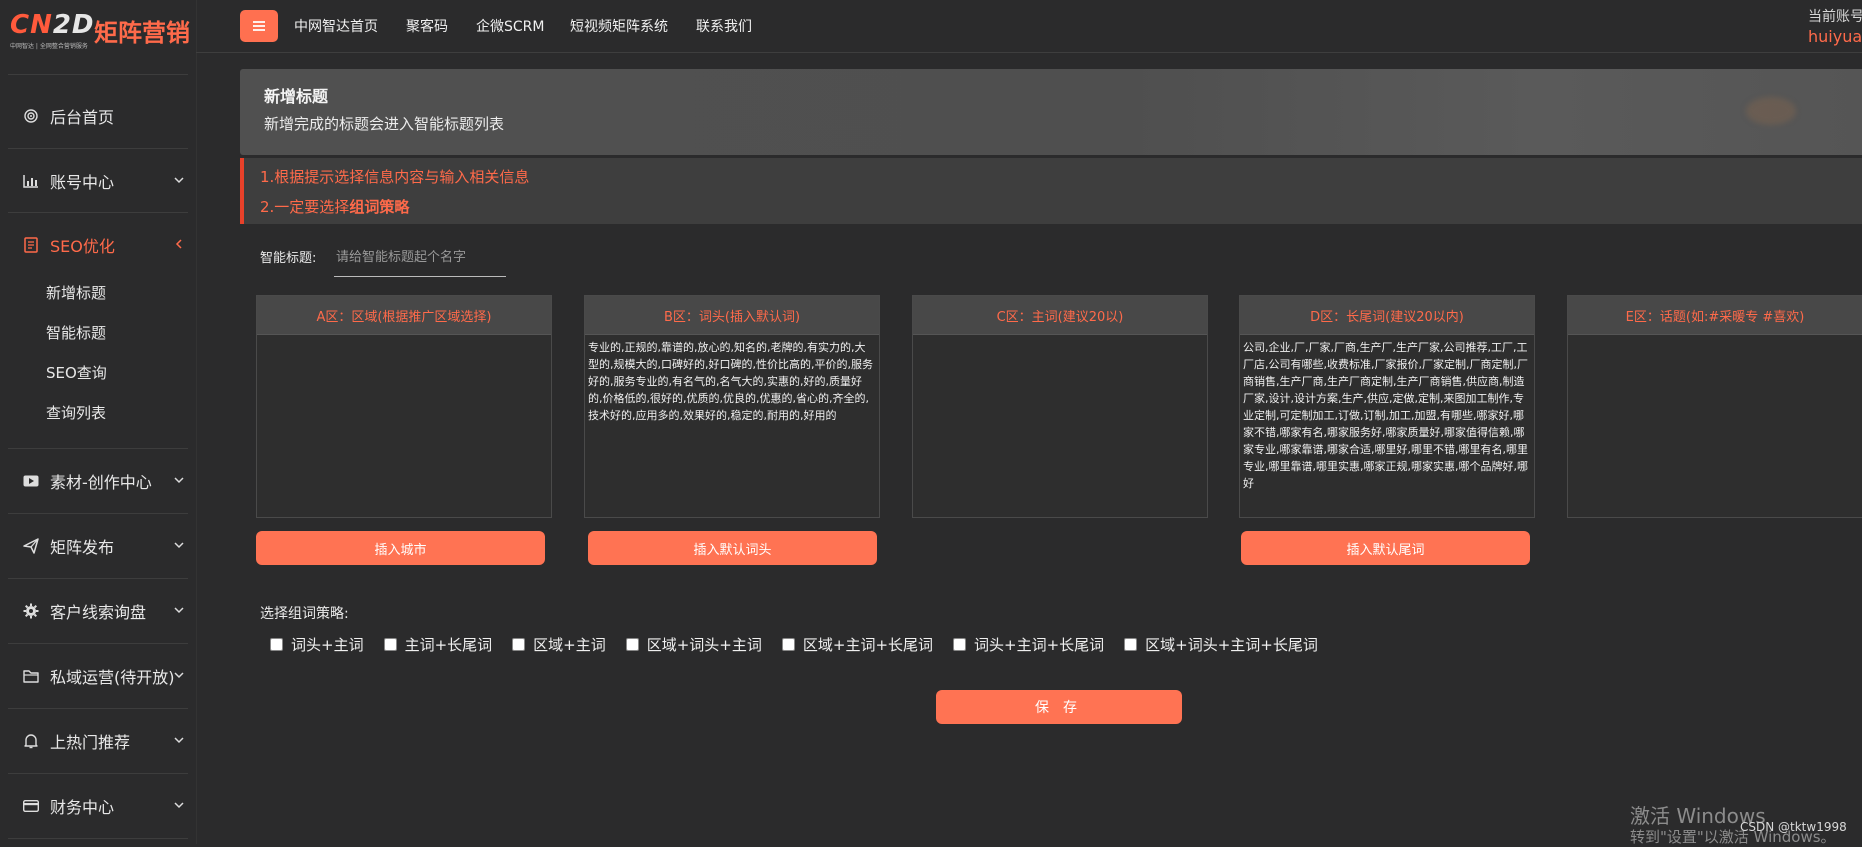  I want to click on sidebar-item-label: 账号中心, so click(82, 182).